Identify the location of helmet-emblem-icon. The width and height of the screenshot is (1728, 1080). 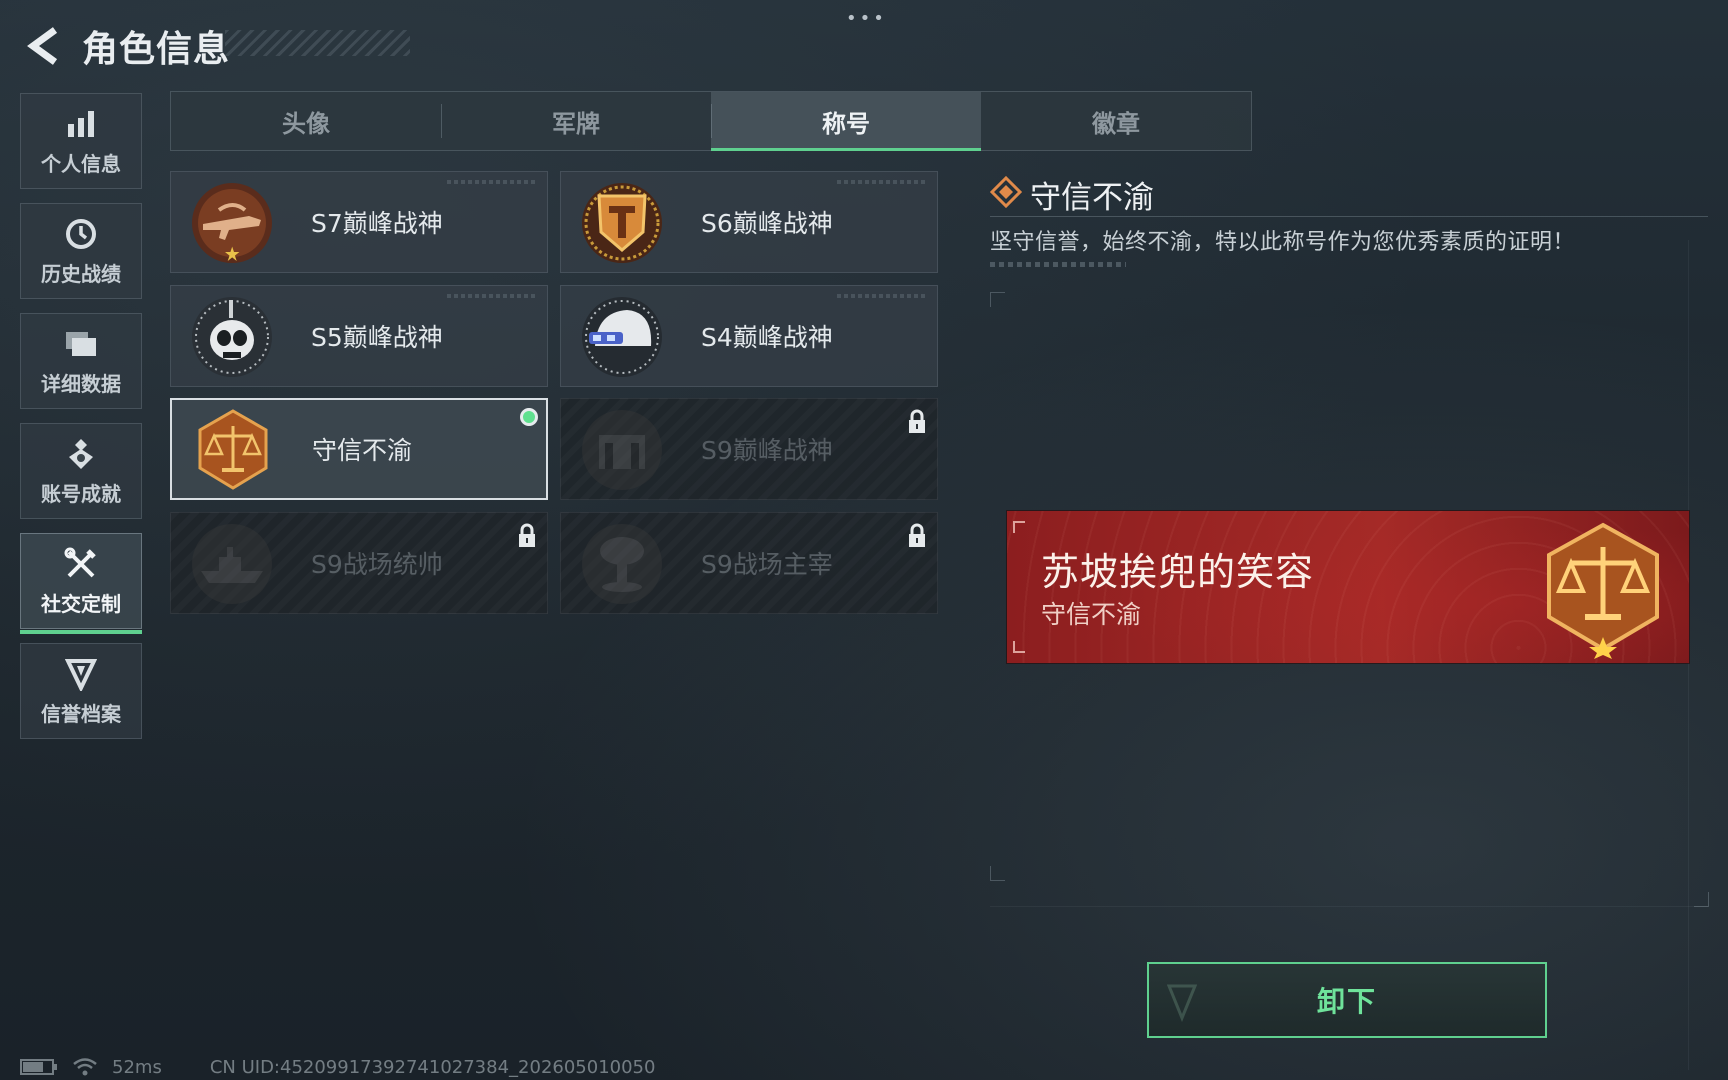
(622, 337).